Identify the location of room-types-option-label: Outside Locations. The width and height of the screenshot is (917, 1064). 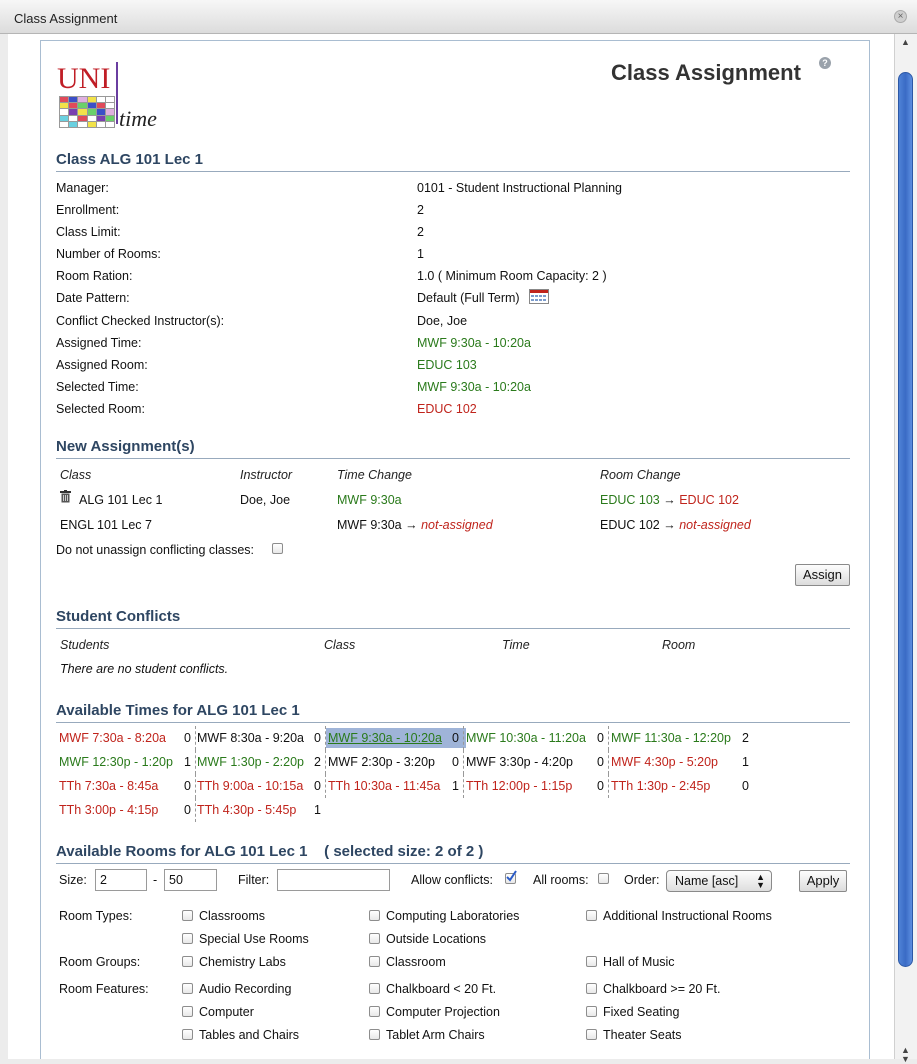
(436, 939).